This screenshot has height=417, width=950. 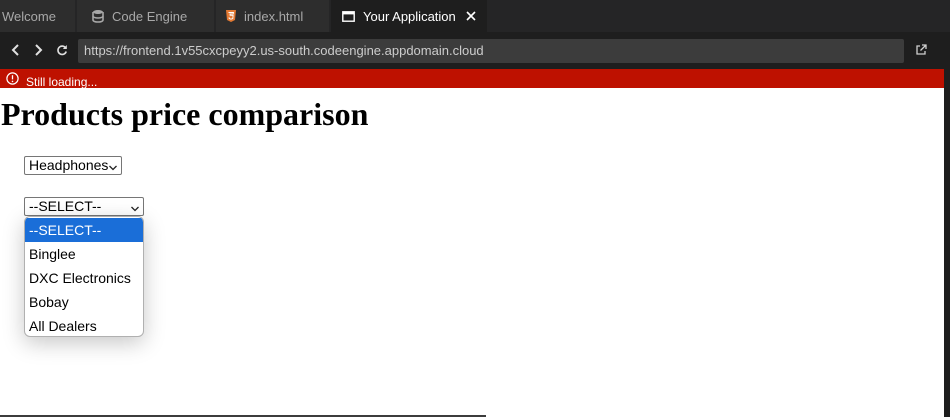 I want to click on close-icon, so click(x=471, y=16).